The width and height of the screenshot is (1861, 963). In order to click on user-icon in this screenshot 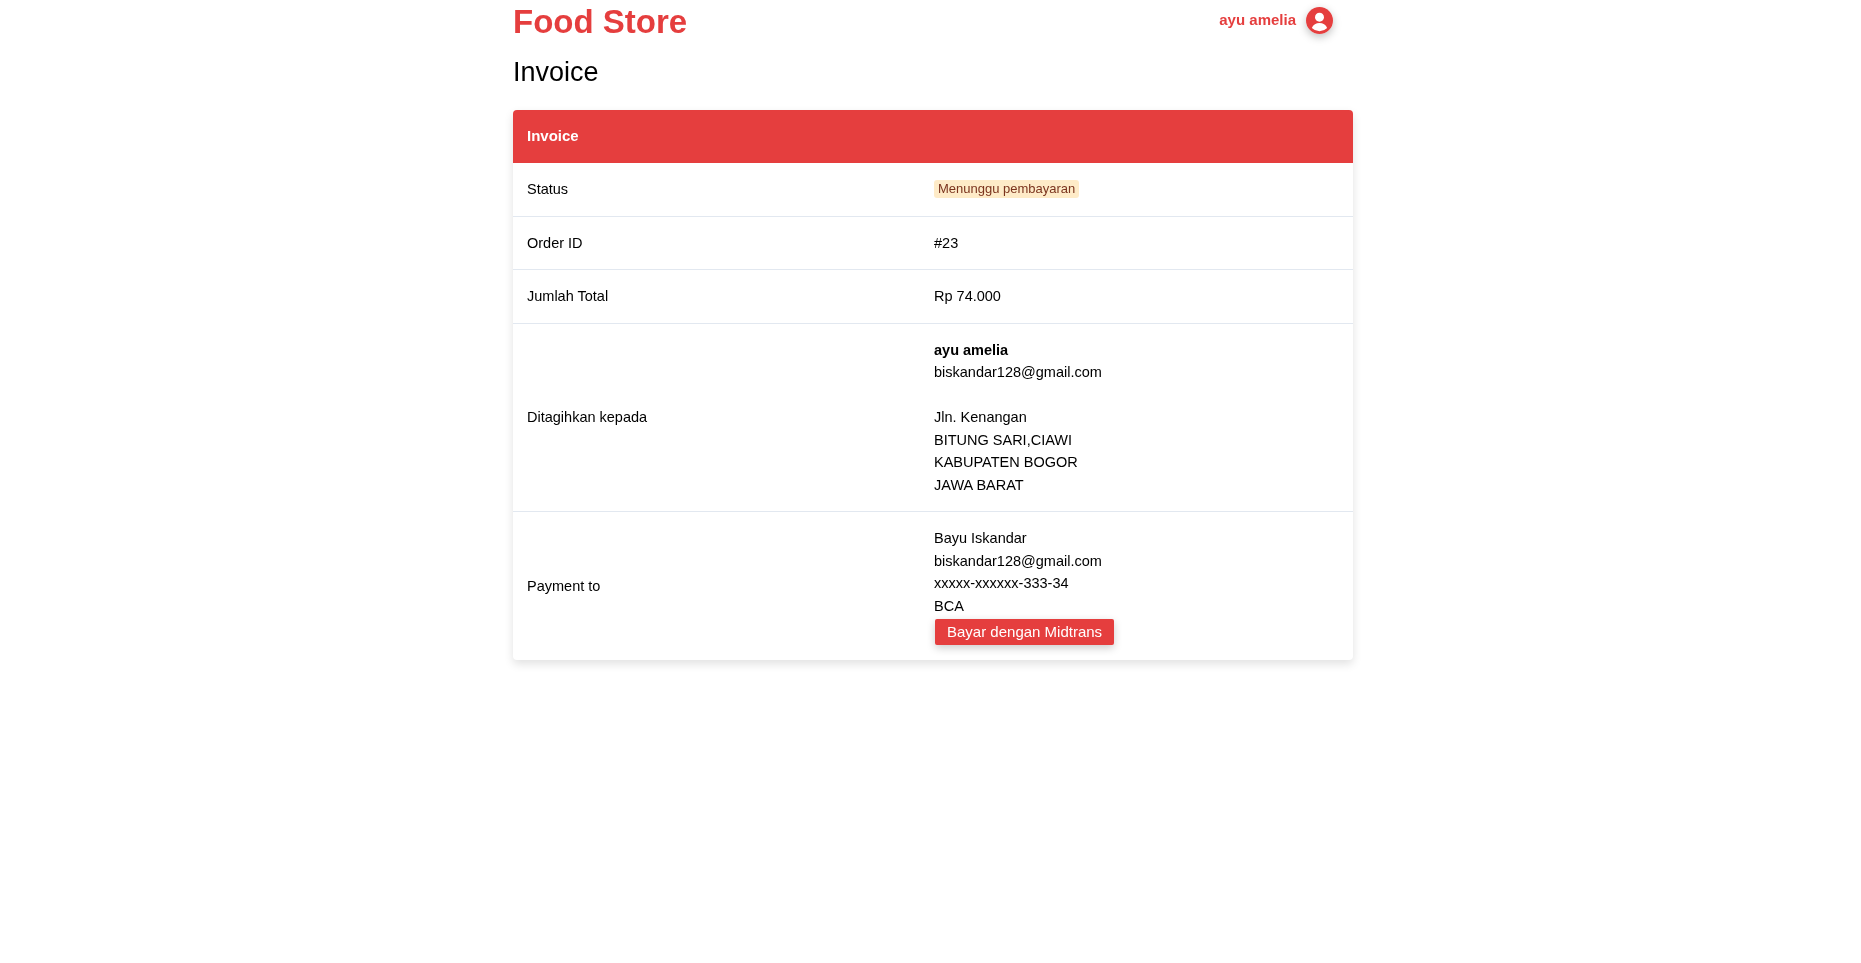, I will do `click(1319, 20)`.